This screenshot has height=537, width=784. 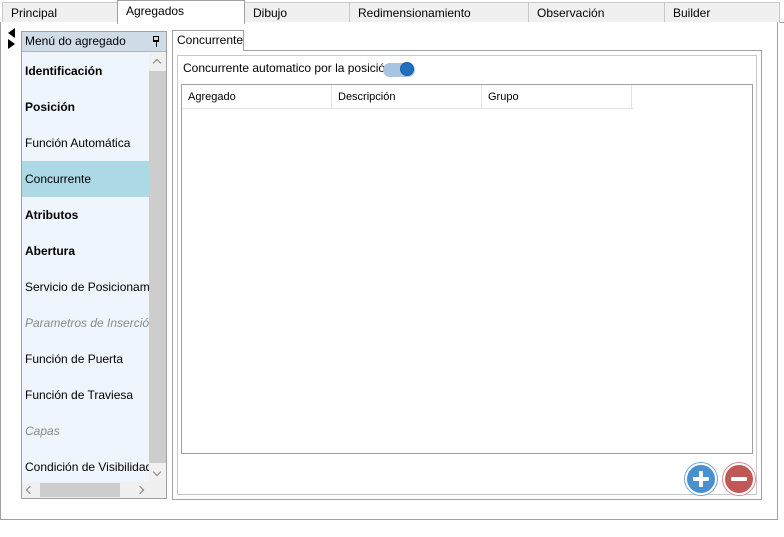 What do you see at coordinates (439, 12) in the screenshot?
I see `tab-redimensionamiento: Redimensionamiento` at bounding box center [439, 12].